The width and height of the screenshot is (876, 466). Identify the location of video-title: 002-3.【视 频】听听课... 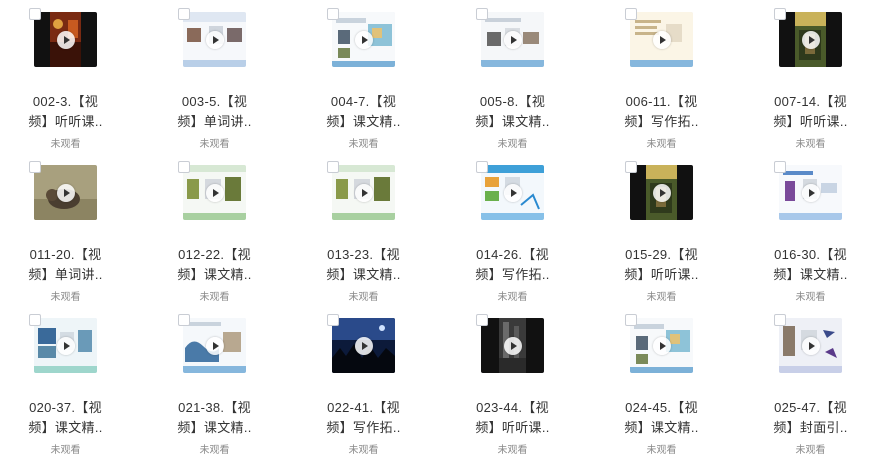
(65, 112).